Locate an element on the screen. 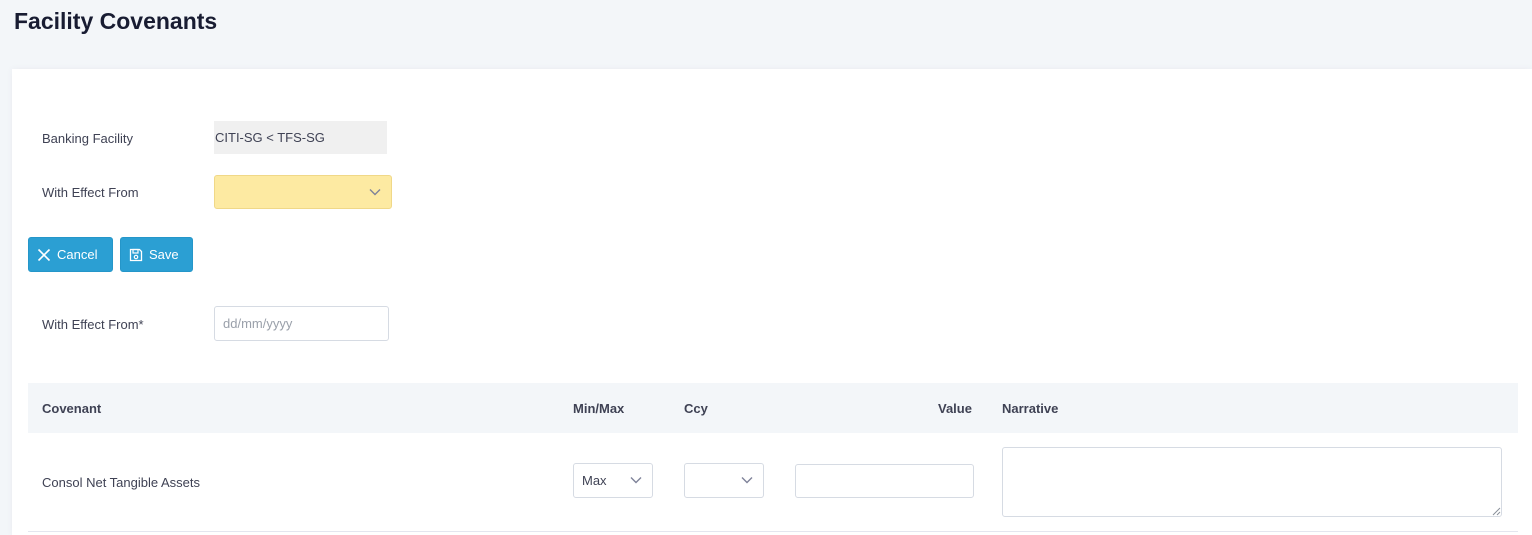  covenant-table-header: Covenant Min/Max Ccy Value Narrative is located at coordinates (773, 408).